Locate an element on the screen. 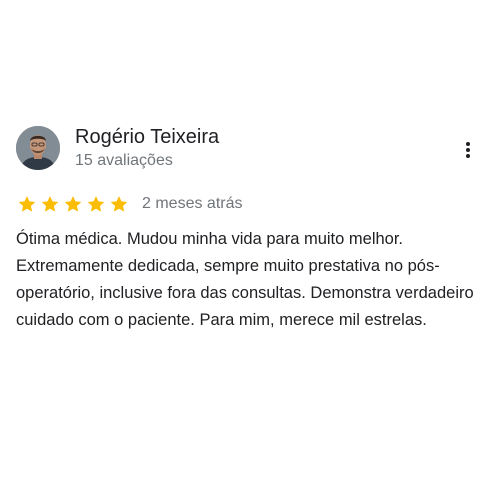  rating-row: 2 meses atrás is located at coordinates (129, 204).